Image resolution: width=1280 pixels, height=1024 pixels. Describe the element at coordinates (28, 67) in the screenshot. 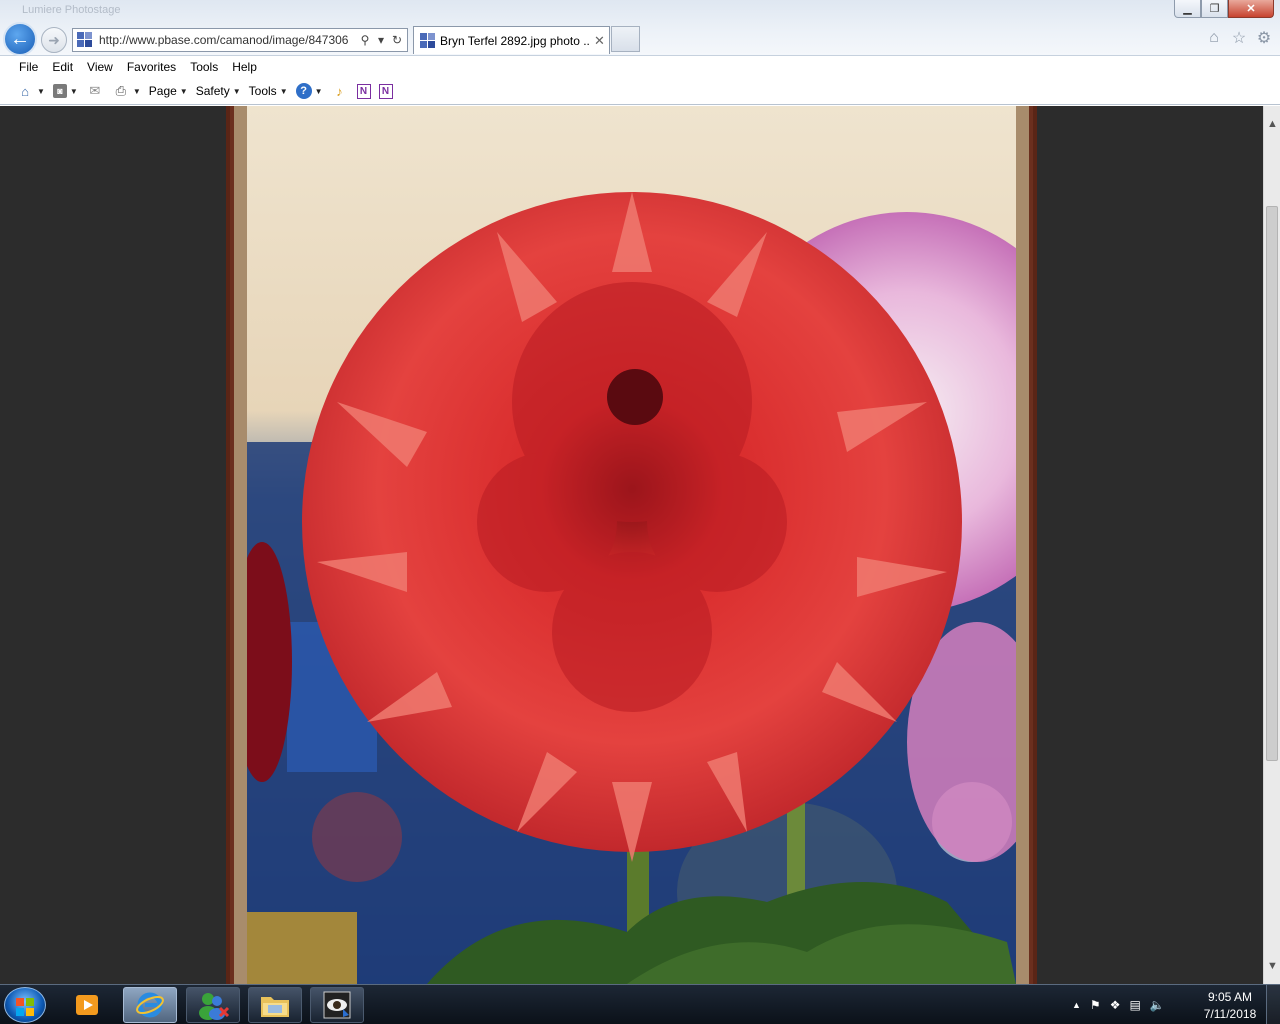

I see `menu-file: File` at that location.